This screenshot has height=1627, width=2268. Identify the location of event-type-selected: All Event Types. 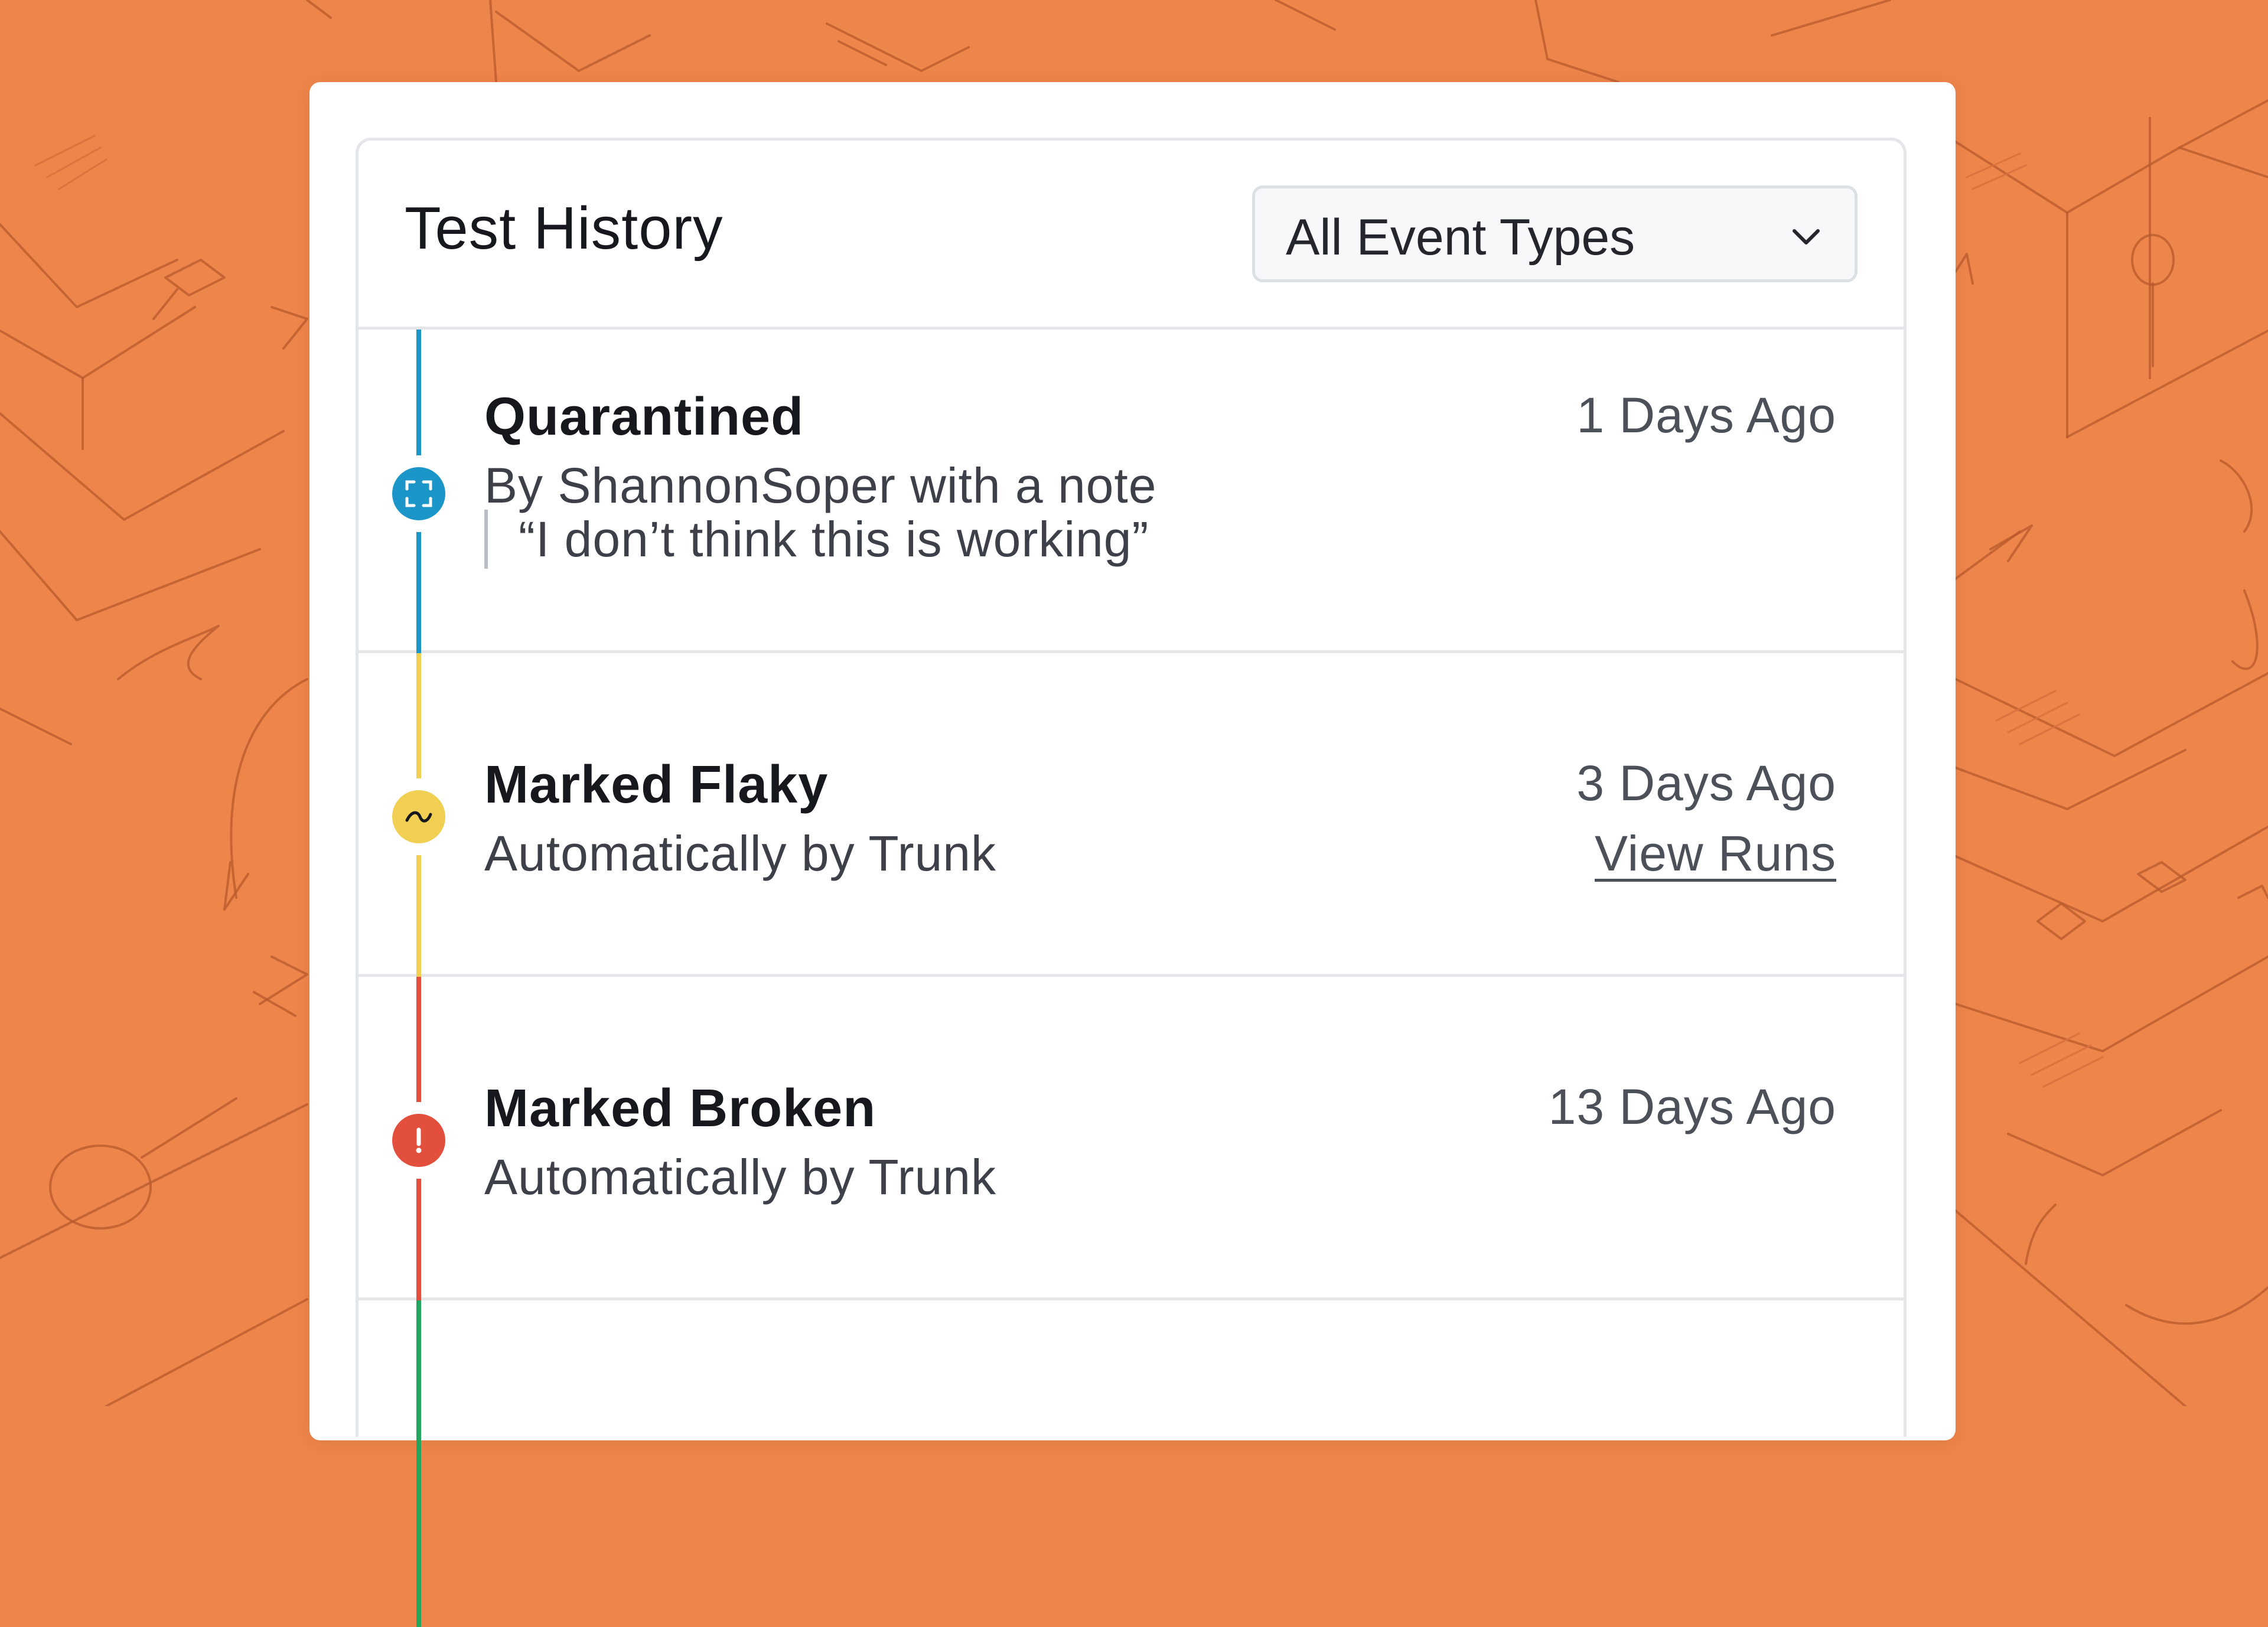
(1460, 237).